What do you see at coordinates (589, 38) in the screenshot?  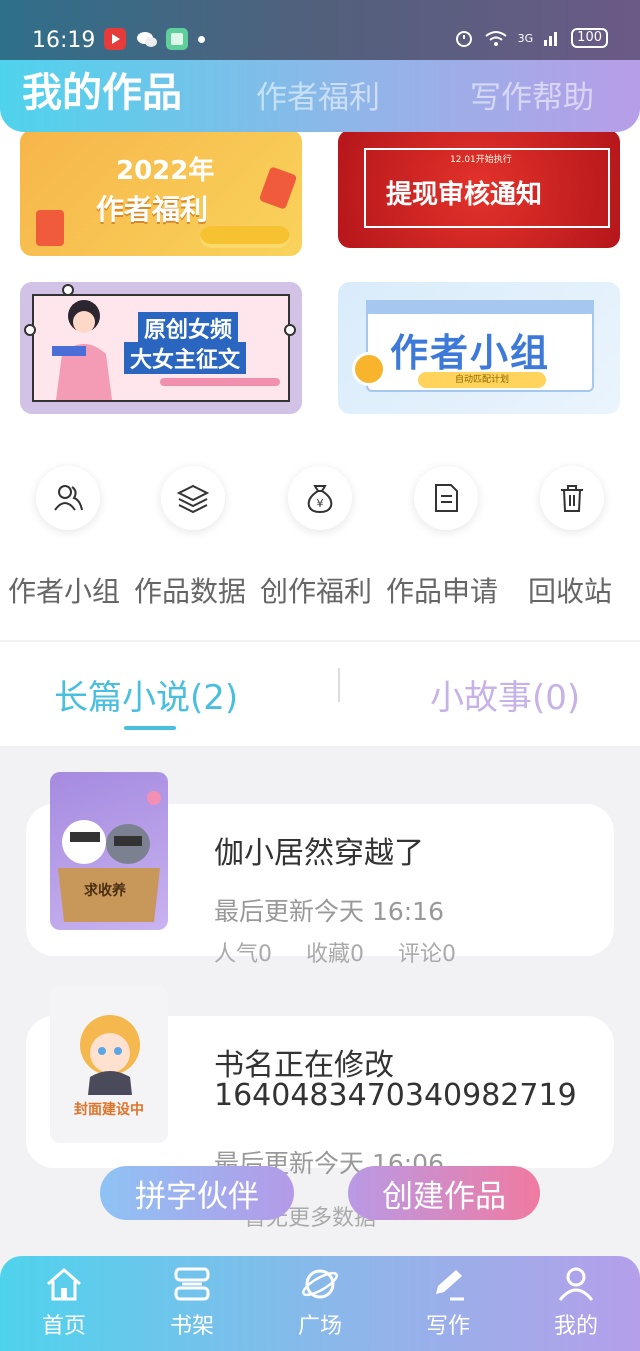 I see `battery-indicator: 100` at bounding box center [589, 38].